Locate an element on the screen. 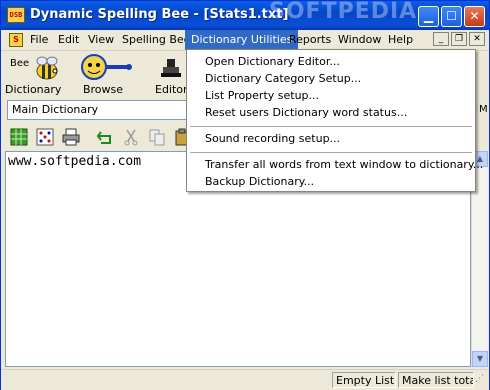  editor-button: Editor is located at coordinates (169, 74).